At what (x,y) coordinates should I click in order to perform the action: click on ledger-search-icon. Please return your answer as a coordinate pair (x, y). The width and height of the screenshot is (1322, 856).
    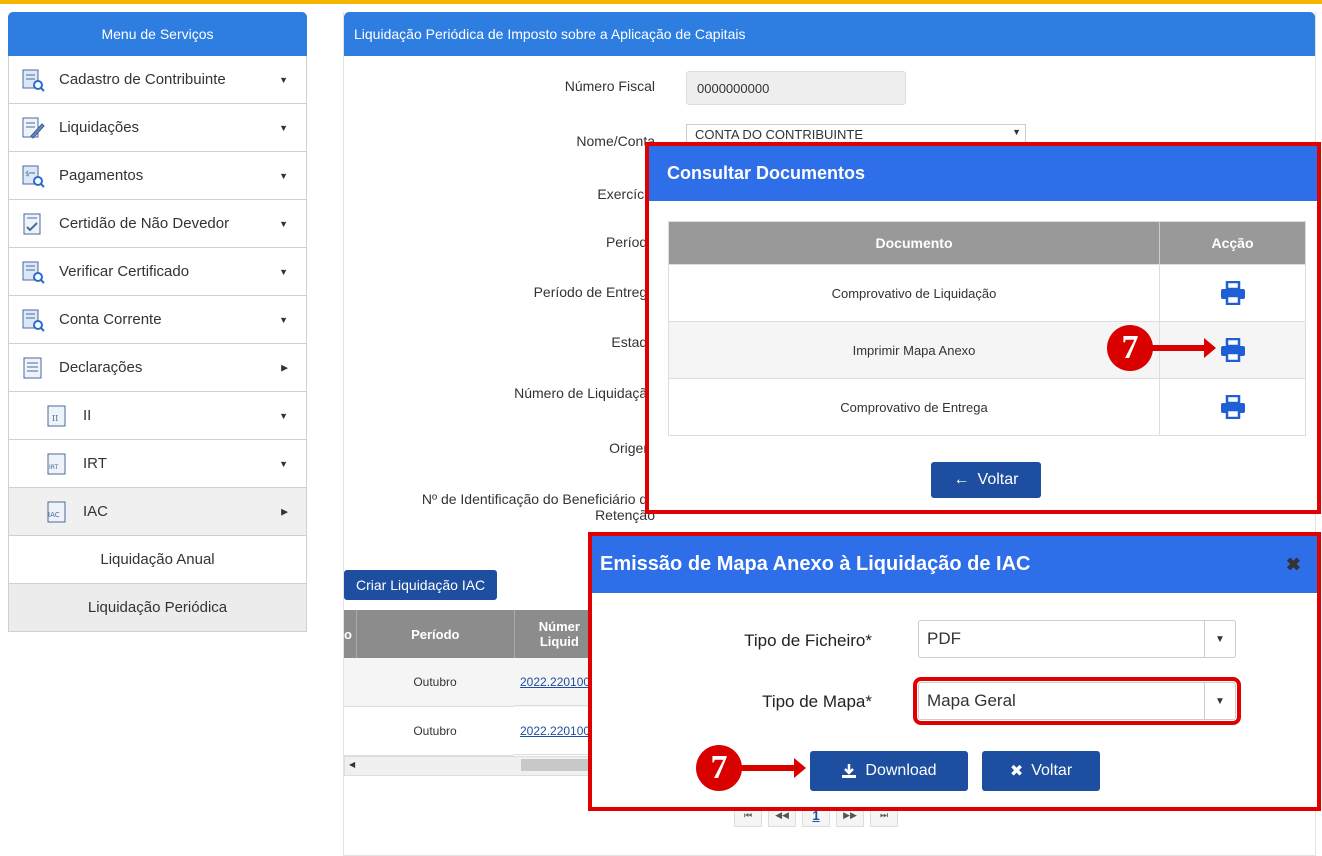
    Looking at the image, I should click on (33, 320).